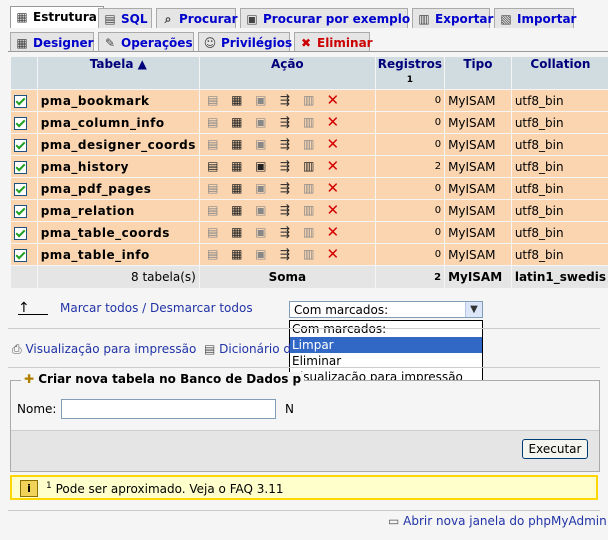 Image resolution: width=608 pixels, height=540 pixels. What do you see at coordinates (118, 166) in the screenshot?
I see `table-name: pma_history` at bounding box center [118, 166].